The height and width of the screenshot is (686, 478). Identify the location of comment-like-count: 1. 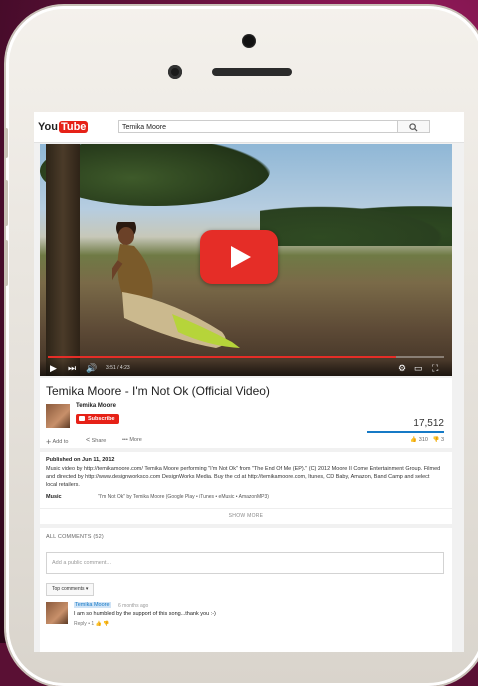
(93, 624).